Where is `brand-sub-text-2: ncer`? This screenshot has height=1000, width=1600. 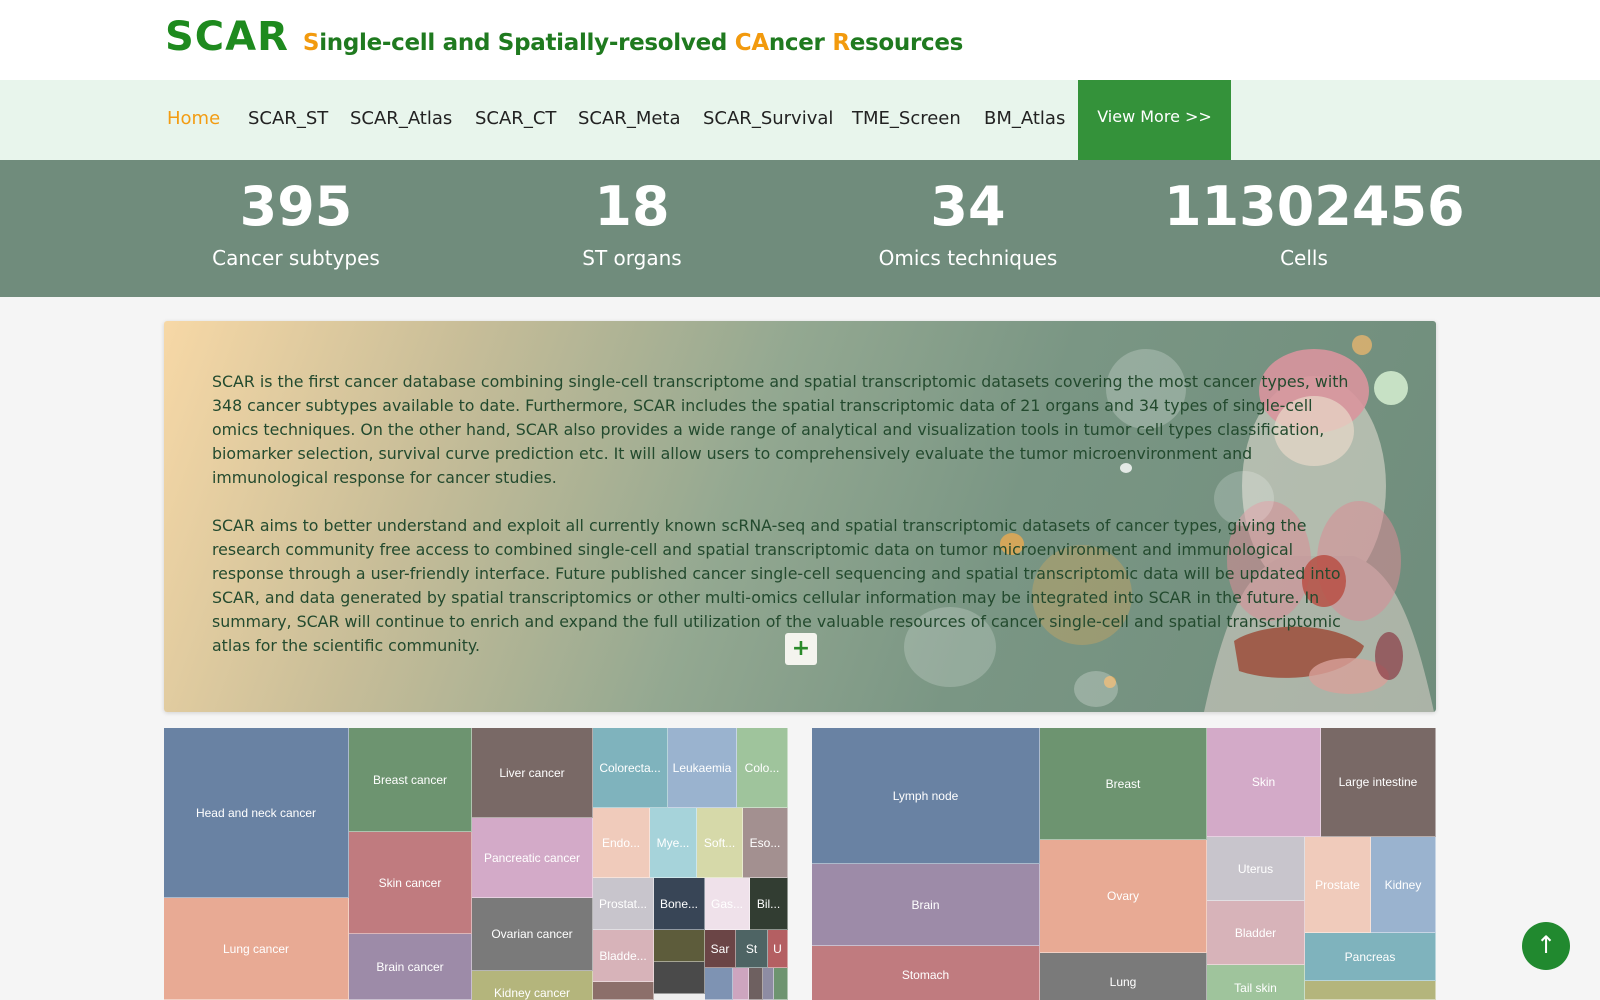 brand-sub-text-2: ncer is located at coordinates (800, 43).